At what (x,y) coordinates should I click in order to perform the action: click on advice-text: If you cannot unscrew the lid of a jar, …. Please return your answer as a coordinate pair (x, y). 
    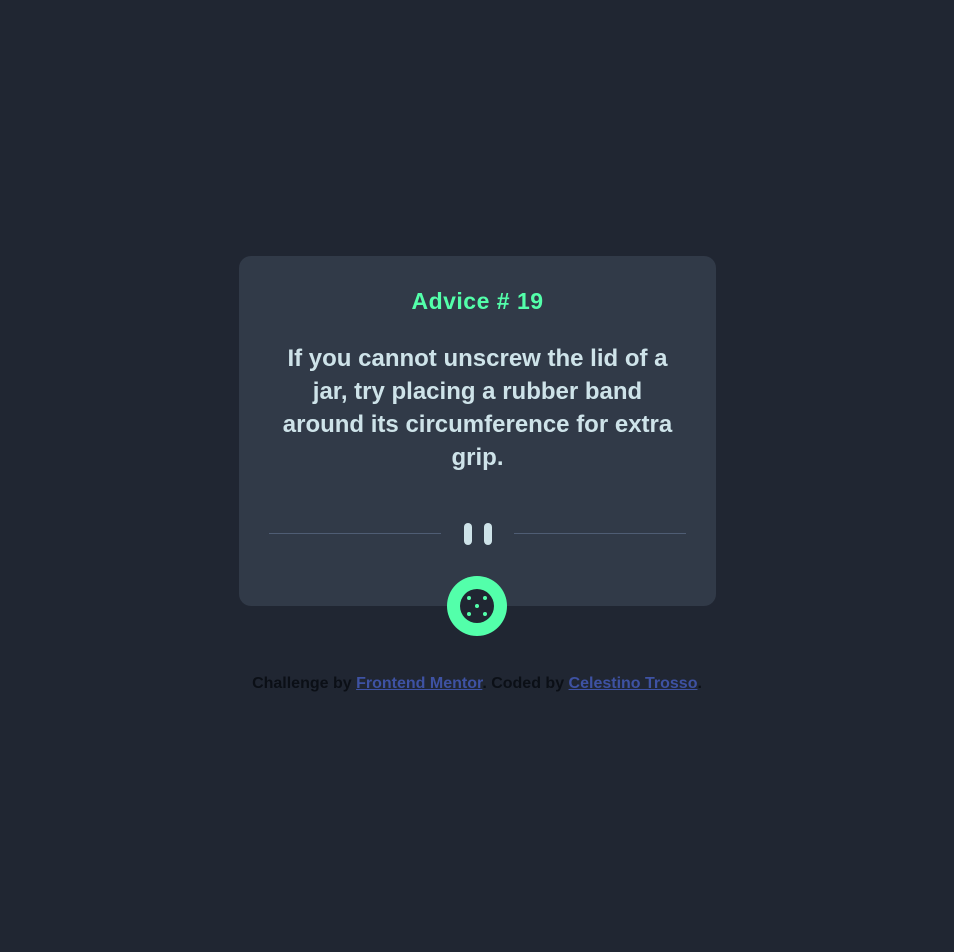
    Looking at the image, I should click on (477, 408).